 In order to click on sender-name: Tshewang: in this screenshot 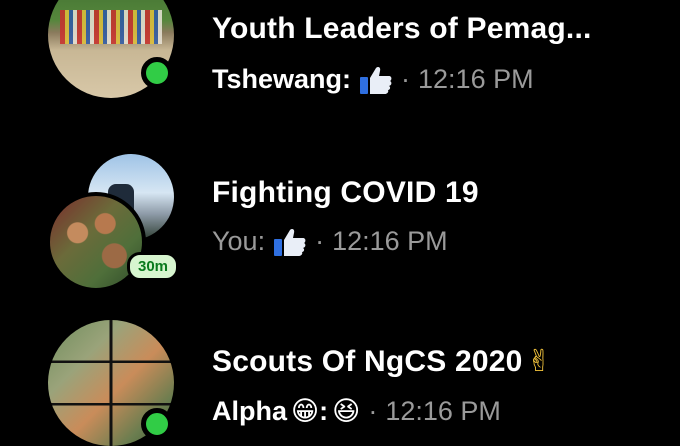, I will do `click(282, 79)`.